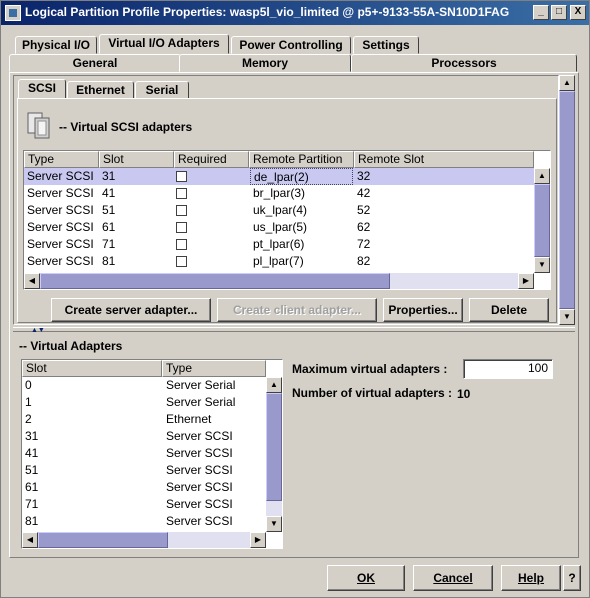  What do you see at coordinates (265, 63) in the screenshot?
I see `tab-memory: Memory` at bounding box center [265, 63].